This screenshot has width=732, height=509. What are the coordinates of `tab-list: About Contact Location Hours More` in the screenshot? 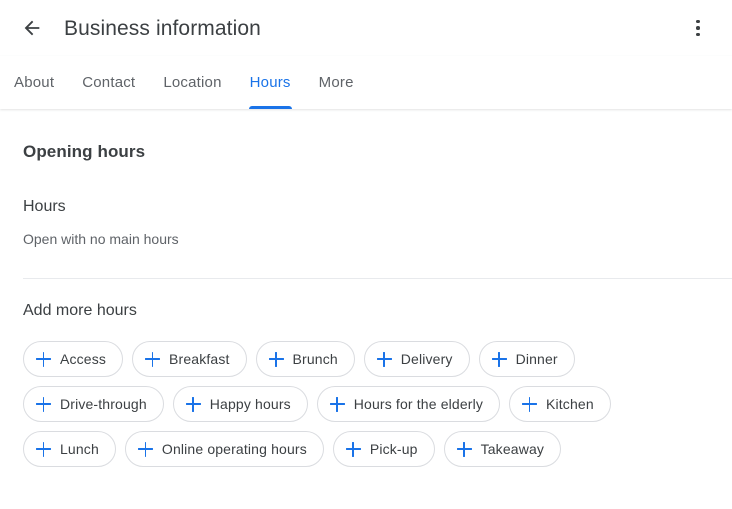 It's located at (366, 82).